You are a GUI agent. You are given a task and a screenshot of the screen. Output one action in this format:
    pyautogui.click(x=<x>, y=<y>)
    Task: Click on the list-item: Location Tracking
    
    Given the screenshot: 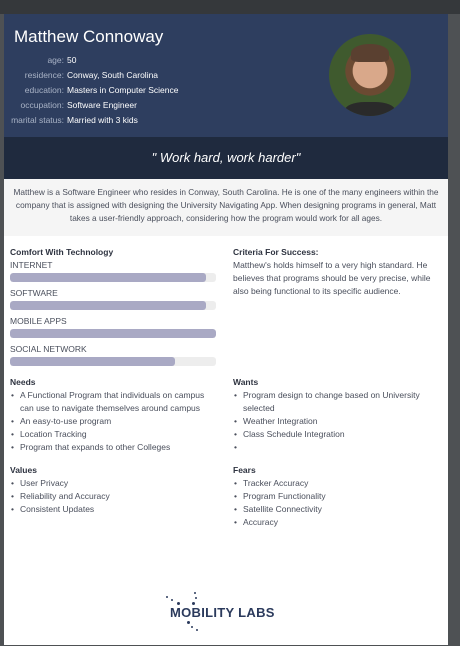 What is the action you would take?
    pyautogui.click(x=115, y=434)
    